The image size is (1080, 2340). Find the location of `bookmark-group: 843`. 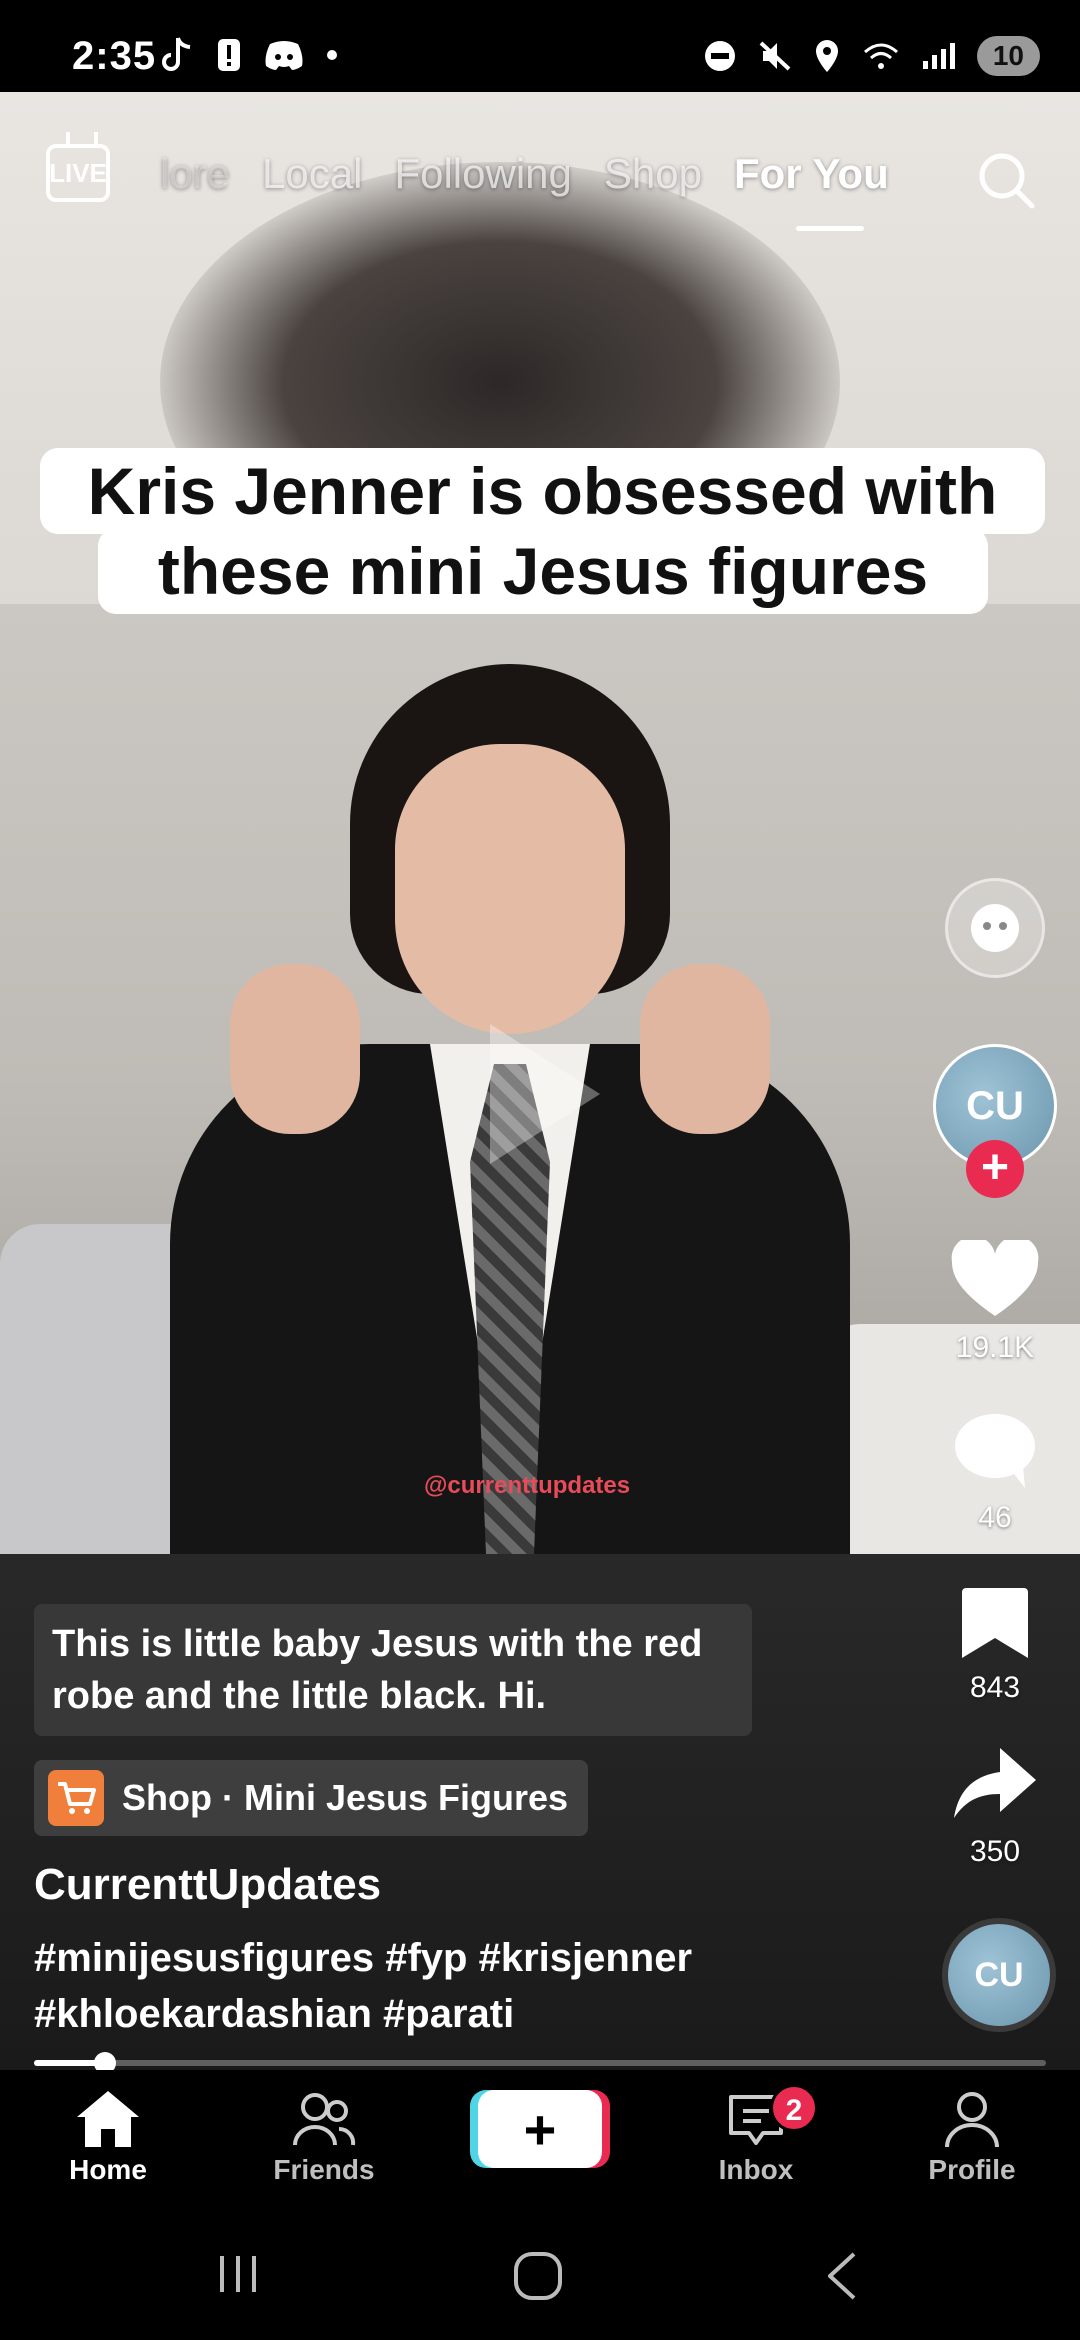

bookmark-group: 843 is located at coordinates (995, 1644).